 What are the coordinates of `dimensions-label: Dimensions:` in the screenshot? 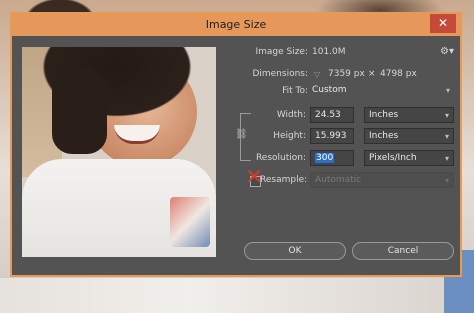 It's located at (280, 74).